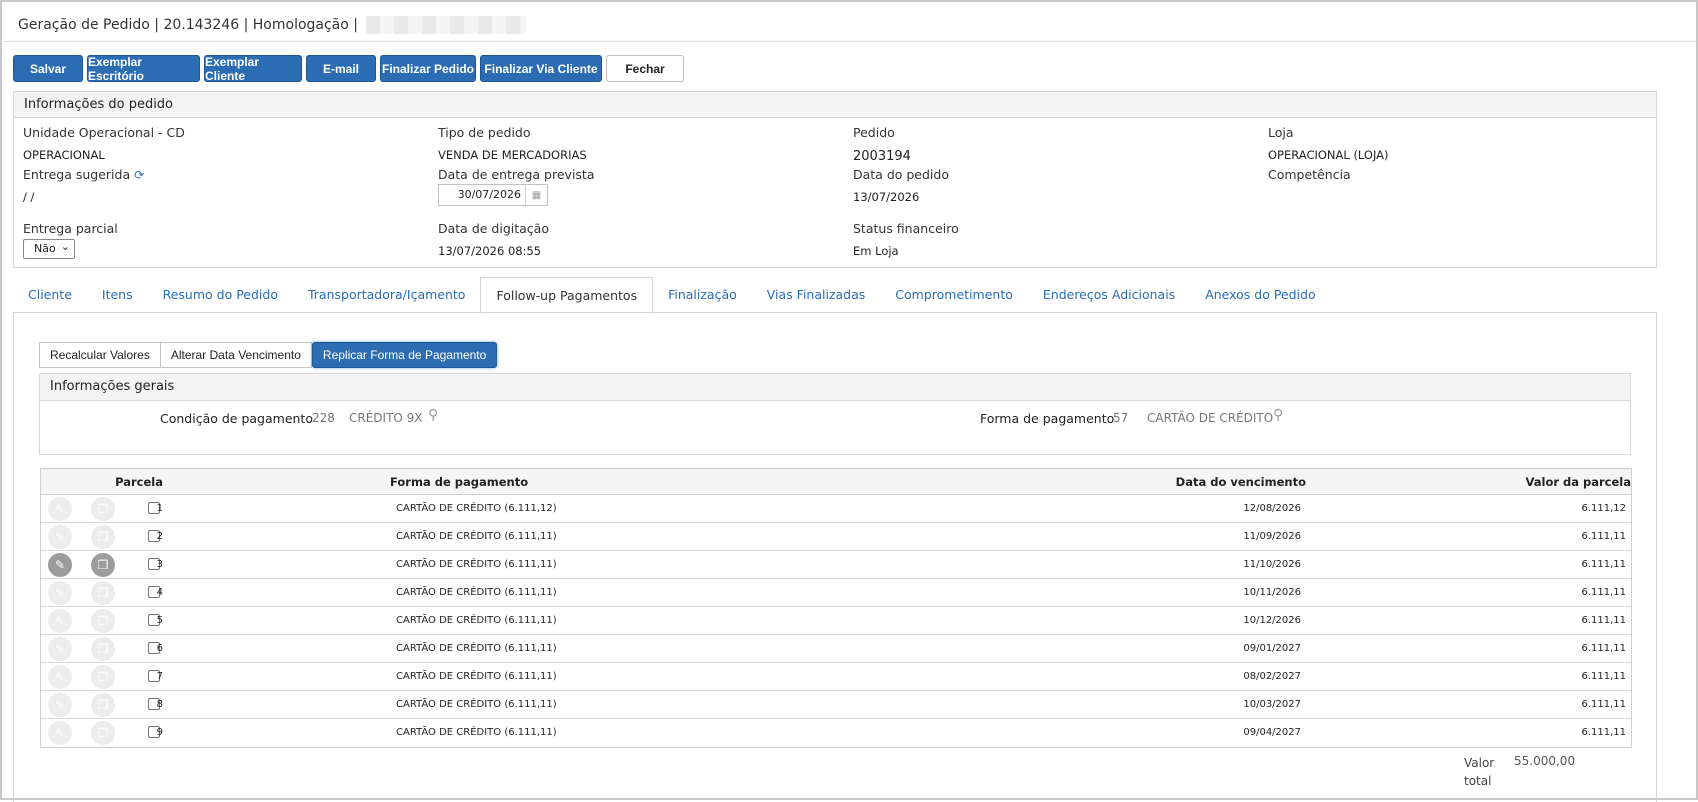 This screenshot has width=1698, height=802. I want to click on cell-parcela: 3, so click(159, 564).